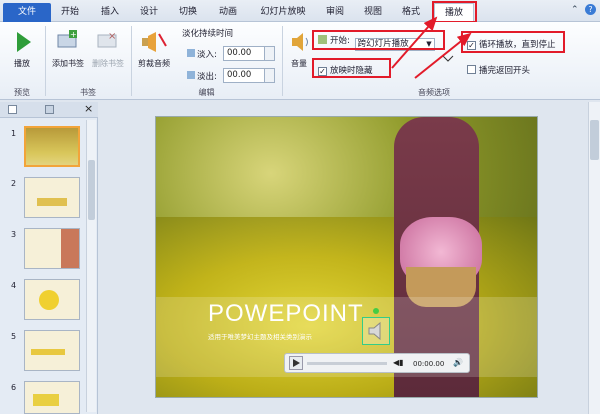 The image size is (600, 414). What do you see at coordinates (14, 336) in the screenshot?
I see `slide-number: 5` at bounding box center [14, 336].